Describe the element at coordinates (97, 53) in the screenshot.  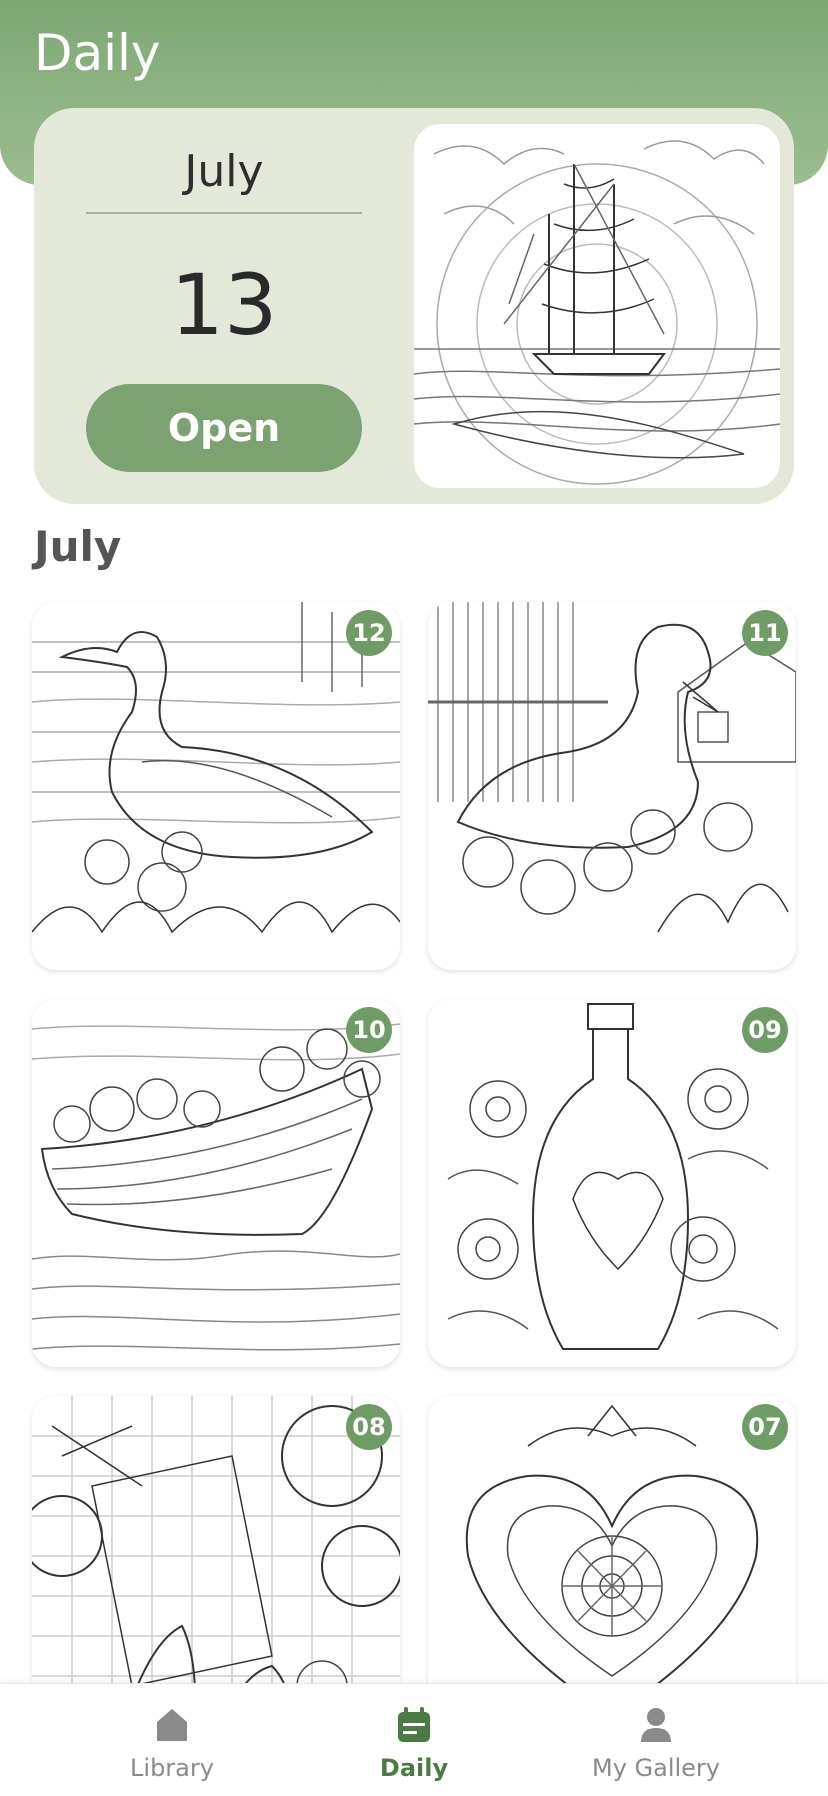
I see `page-title: Daily` at that location.